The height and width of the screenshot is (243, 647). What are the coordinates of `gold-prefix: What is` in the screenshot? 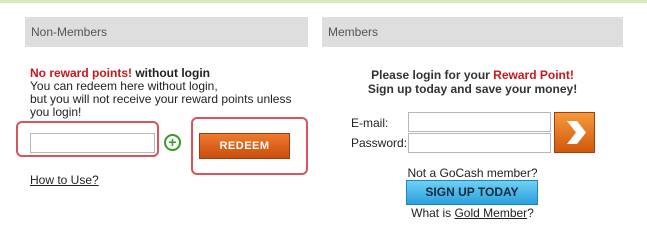 It's located at (433, 213).